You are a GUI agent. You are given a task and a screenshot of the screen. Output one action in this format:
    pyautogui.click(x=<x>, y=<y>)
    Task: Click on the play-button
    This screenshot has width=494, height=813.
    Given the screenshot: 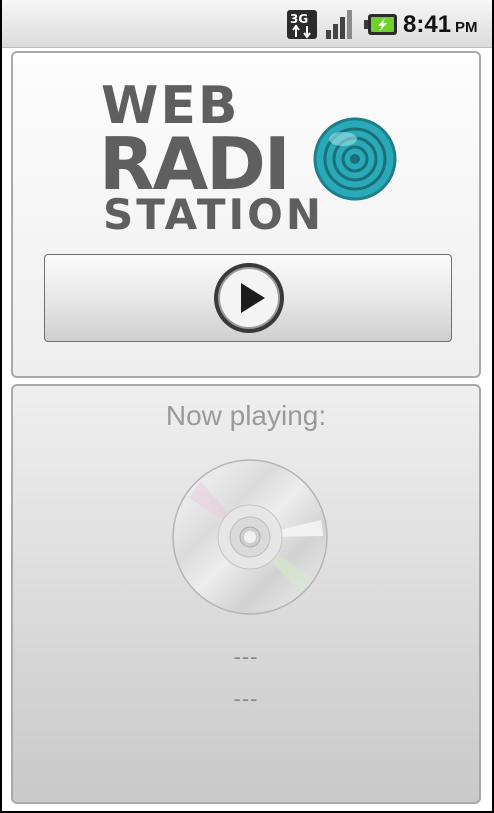 What is the action you would take?
    pyautogui.click(x=248, y=298)
    